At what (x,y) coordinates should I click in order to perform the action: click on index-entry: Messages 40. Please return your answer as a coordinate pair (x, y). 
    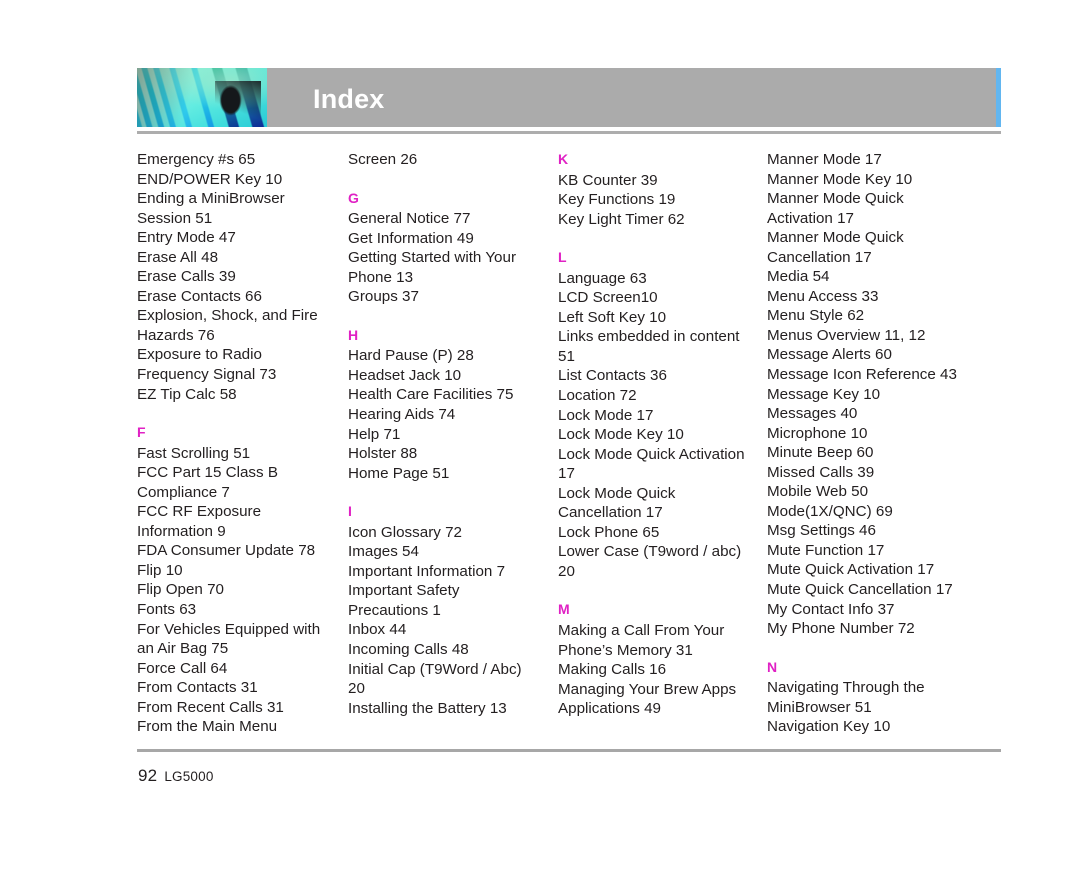
    Looking at the image, I should click on (812, 414).